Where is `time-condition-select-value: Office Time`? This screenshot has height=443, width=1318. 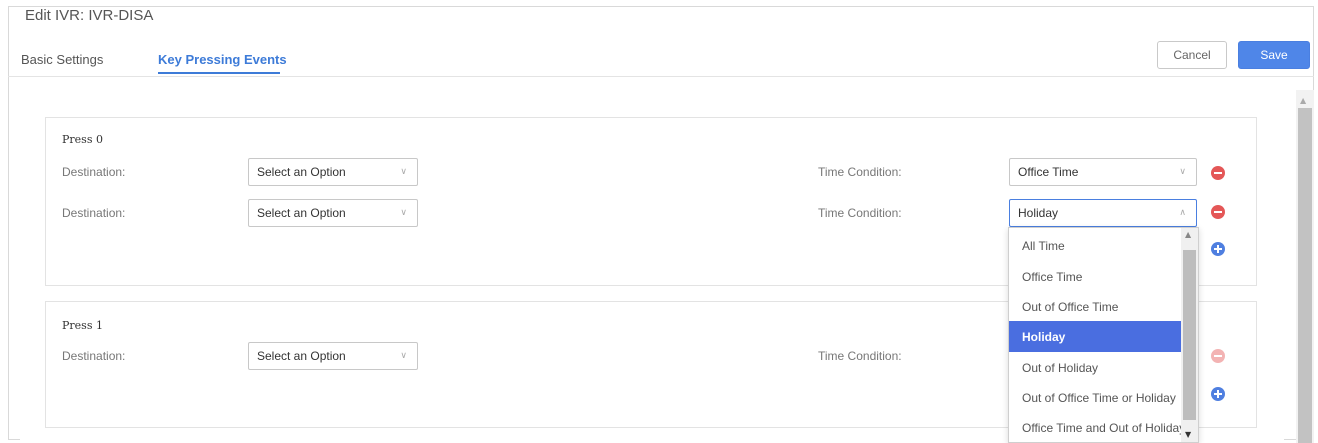 time-condition-select-value: Office Time is located at coordinates (1048, 172).